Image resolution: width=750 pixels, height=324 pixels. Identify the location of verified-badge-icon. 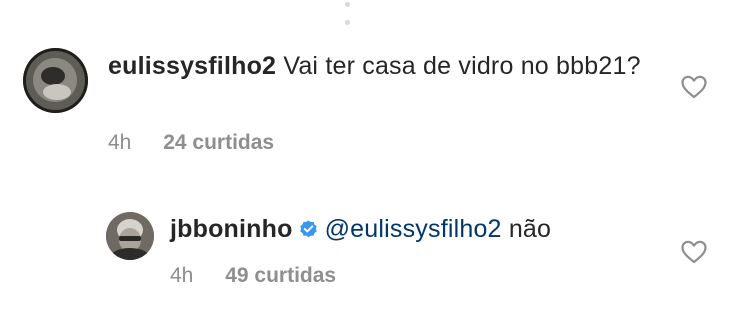
(308, 229).